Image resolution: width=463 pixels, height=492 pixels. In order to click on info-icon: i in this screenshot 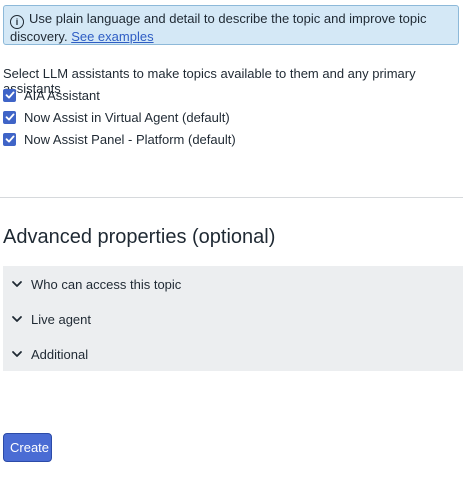, I will do `click(17, 22)`.